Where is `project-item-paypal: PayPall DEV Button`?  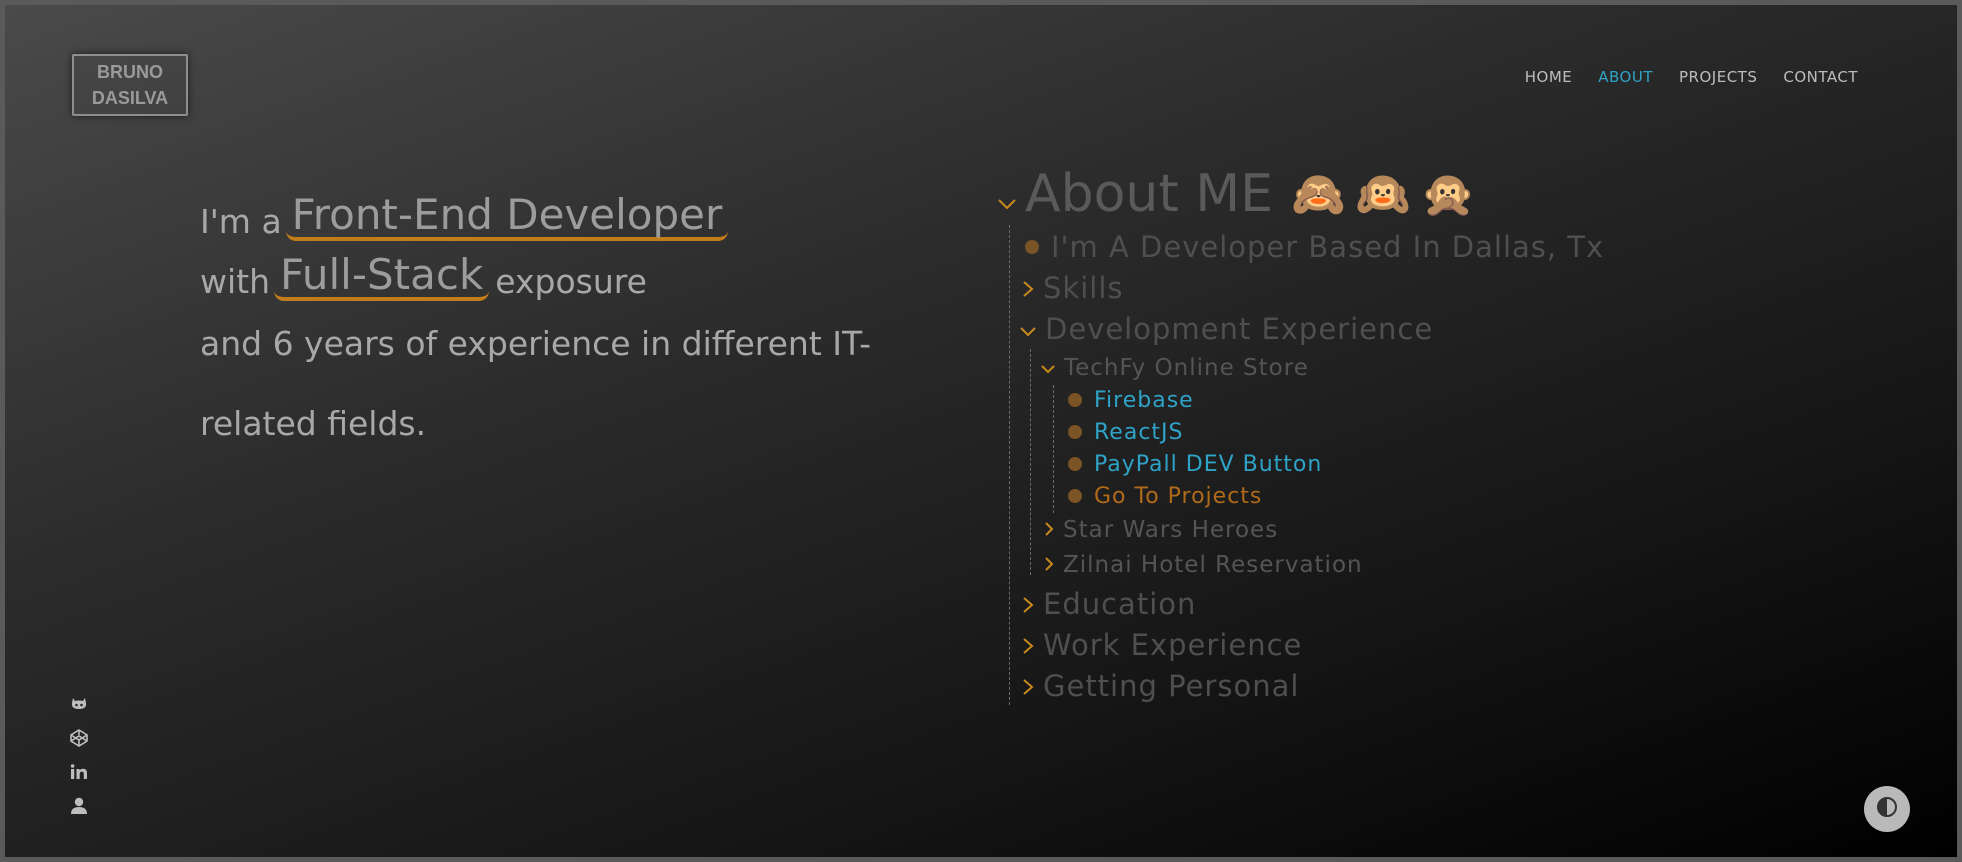
project-item-paypal: PayPall DEV Button is located at coordinates (1195, 464).